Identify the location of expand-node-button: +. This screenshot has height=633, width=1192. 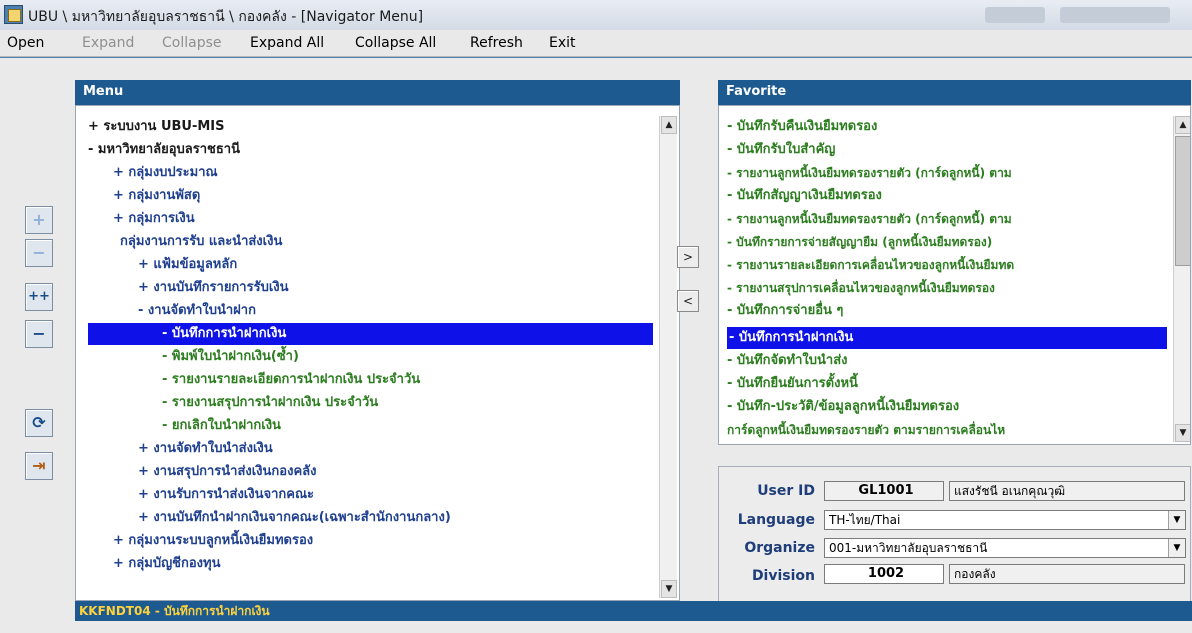
(39, 220).